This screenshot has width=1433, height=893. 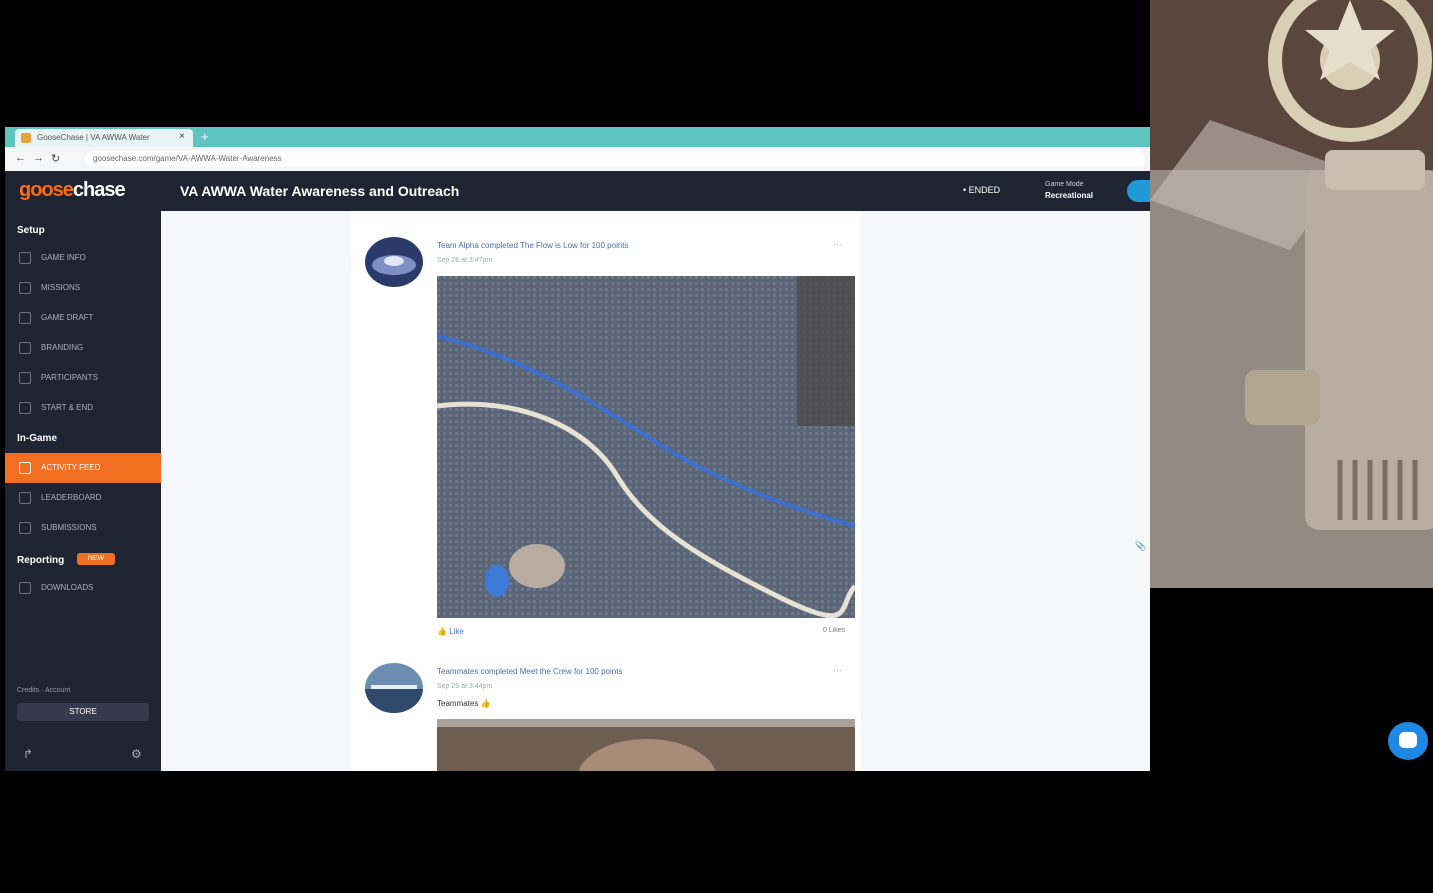 What do you see at coordinates (83, 712) in the screenshot?
I see `store-button: STORE` at bounding box center [83, 712].